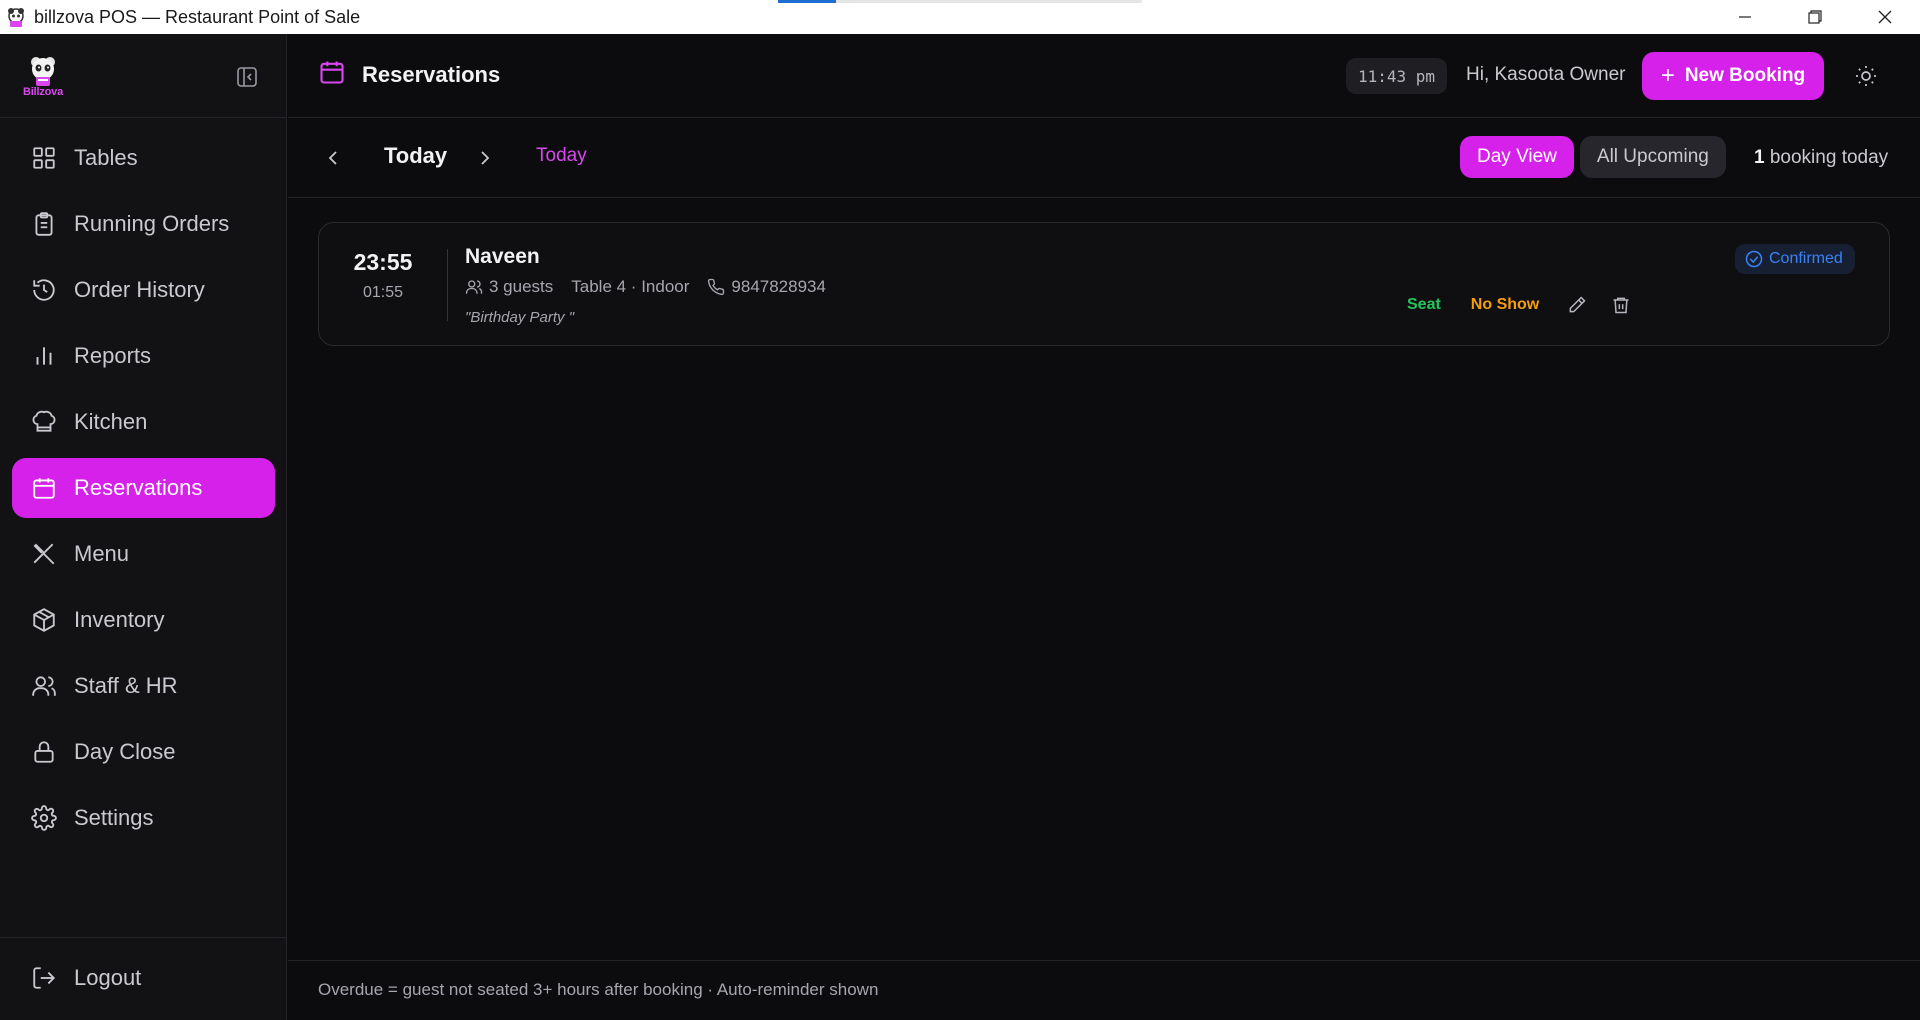 The width and height of the screenshot is (1920, 1020). Describe the element at coordinates (1829, 157) in the screenshot. I see `booking-count-suffix: booking today` at that location.